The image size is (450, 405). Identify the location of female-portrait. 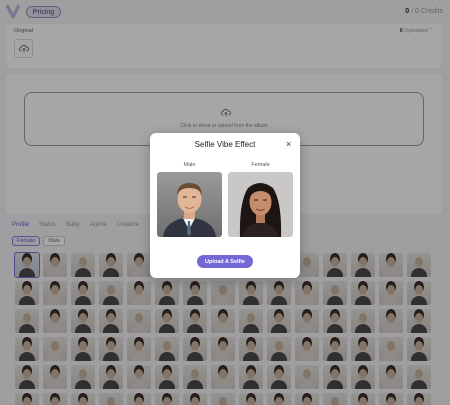
(260, 204).